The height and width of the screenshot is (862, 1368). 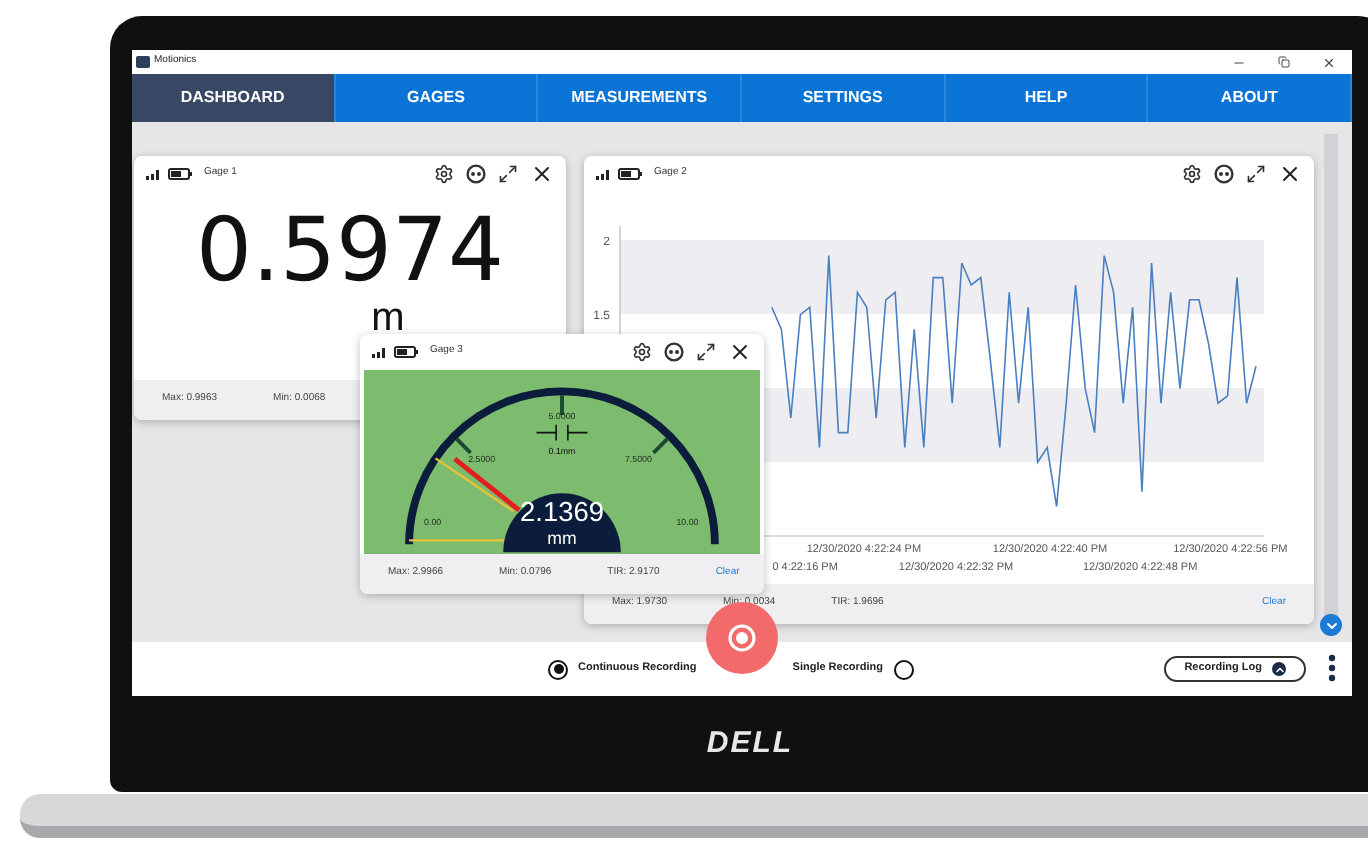 I want to click on more-options-icon, so click(x=1332, y=668).